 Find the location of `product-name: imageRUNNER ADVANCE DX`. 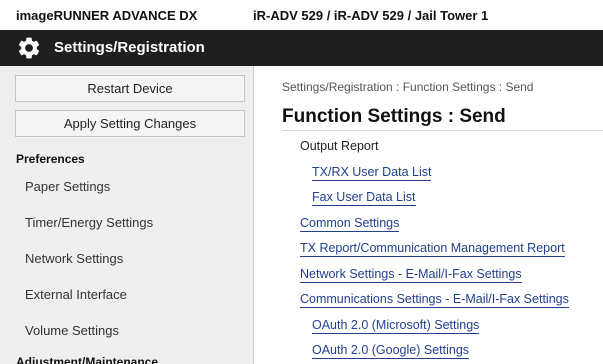

product-name: imageRUNNER ADVANCE DX is located at coordinates (107, 15).